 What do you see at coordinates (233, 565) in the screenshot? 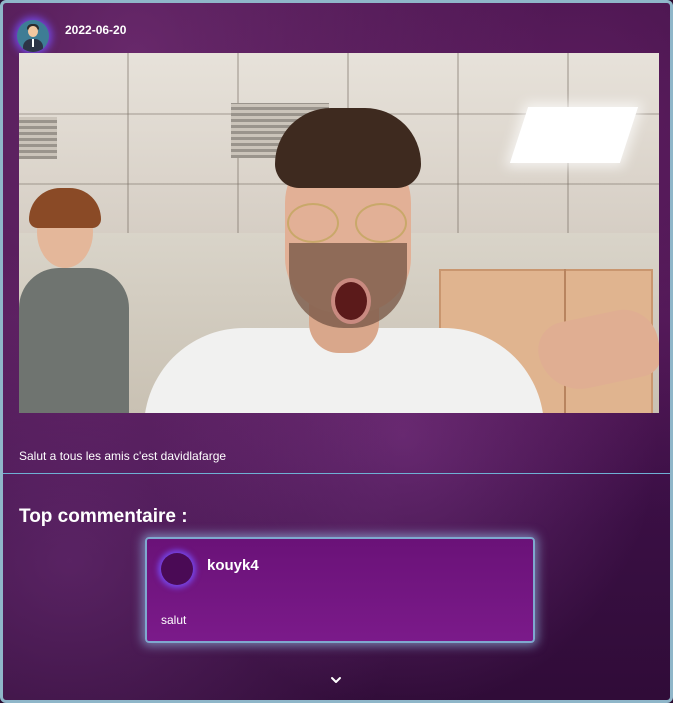
I see `commenter-username: kouyk4` at bounding box center [233, 565].